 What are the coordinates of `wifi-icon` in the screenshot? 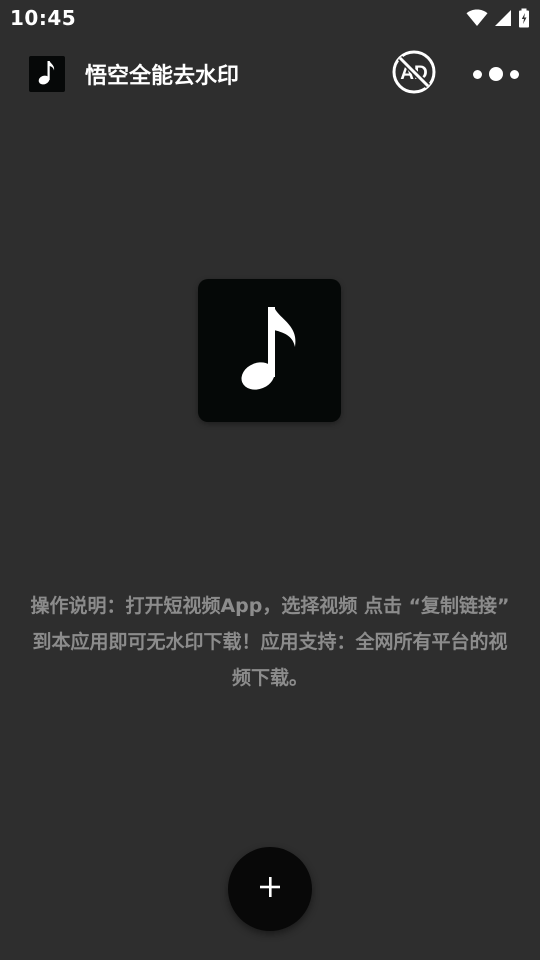 It's located at (477, 18).